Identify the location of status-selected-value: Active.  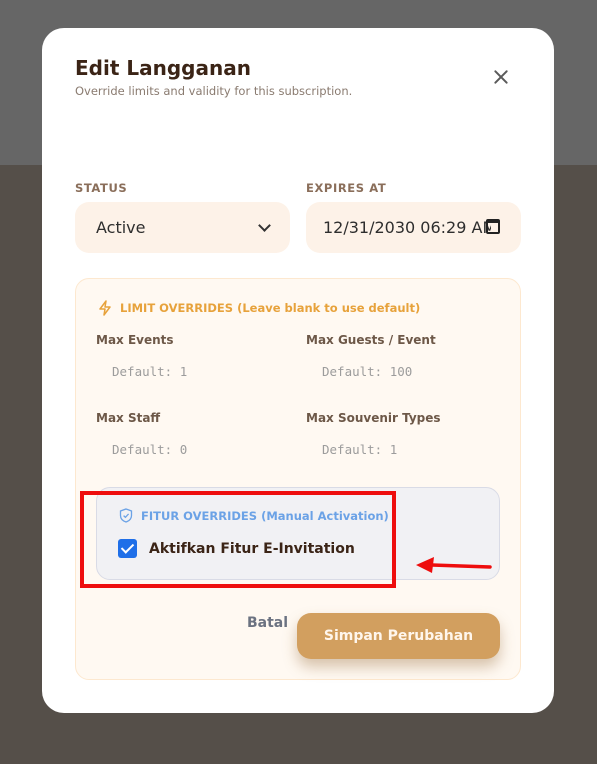
(121, 227).